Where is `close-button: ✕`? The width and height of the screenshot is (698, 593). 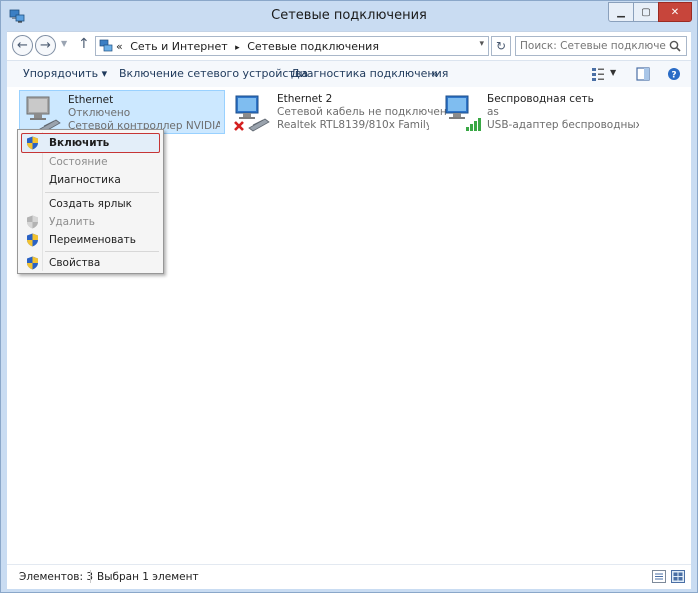
close-button: ✕ is located at coordinates (675, 12).